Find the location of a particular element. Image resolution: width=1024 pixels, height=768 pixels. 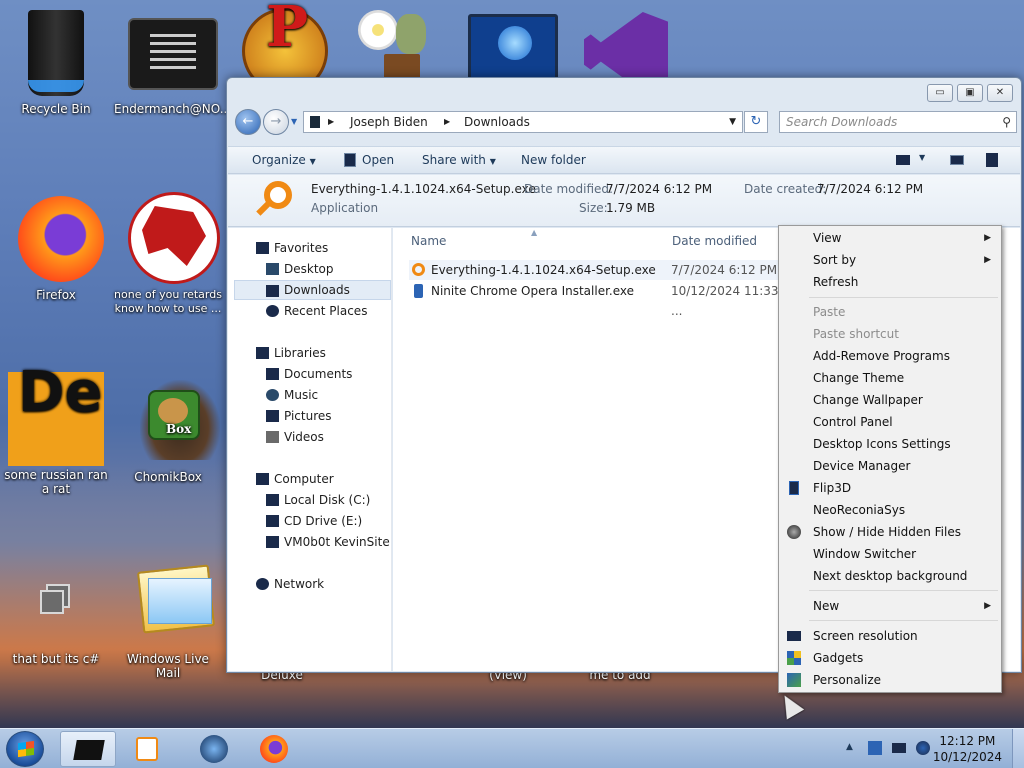

nav-videos: Videos is located at coordinates (310, 437).